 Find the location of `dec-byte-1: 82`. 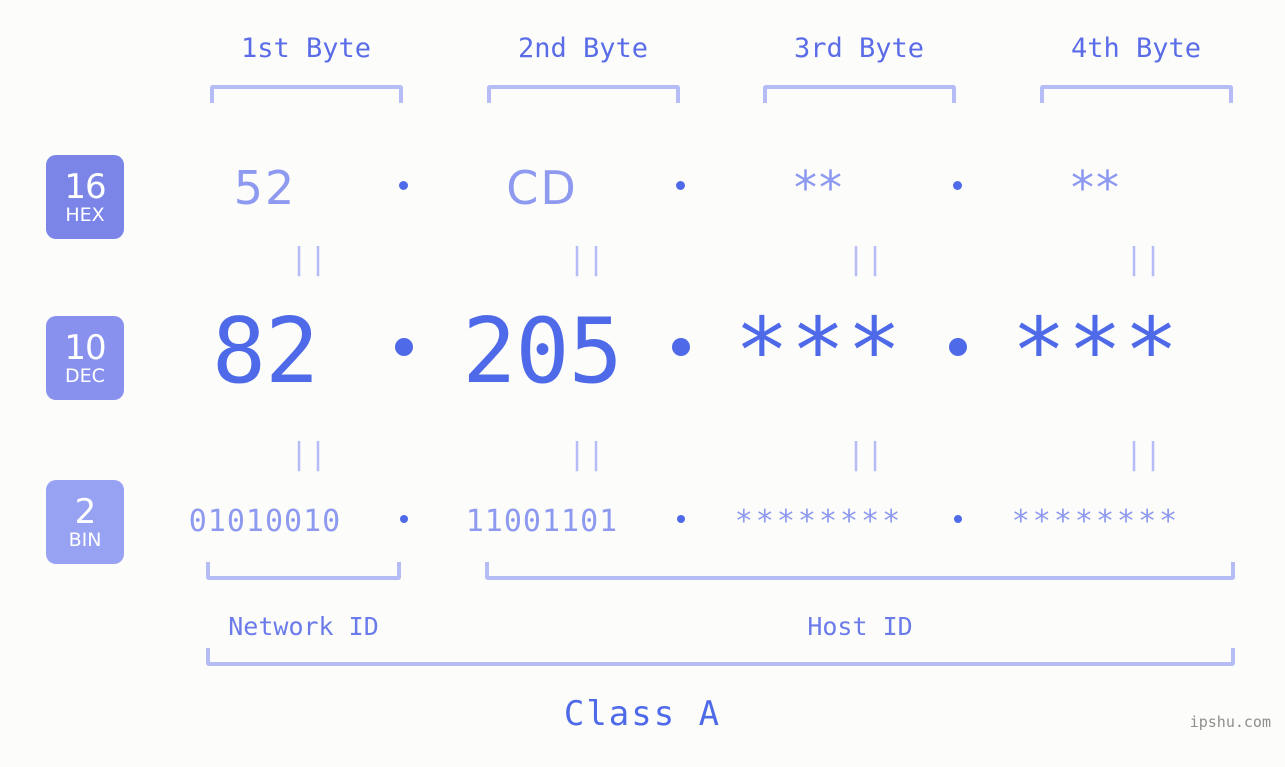

dec-byte-1: 82 is located at coordinates (265, 351).